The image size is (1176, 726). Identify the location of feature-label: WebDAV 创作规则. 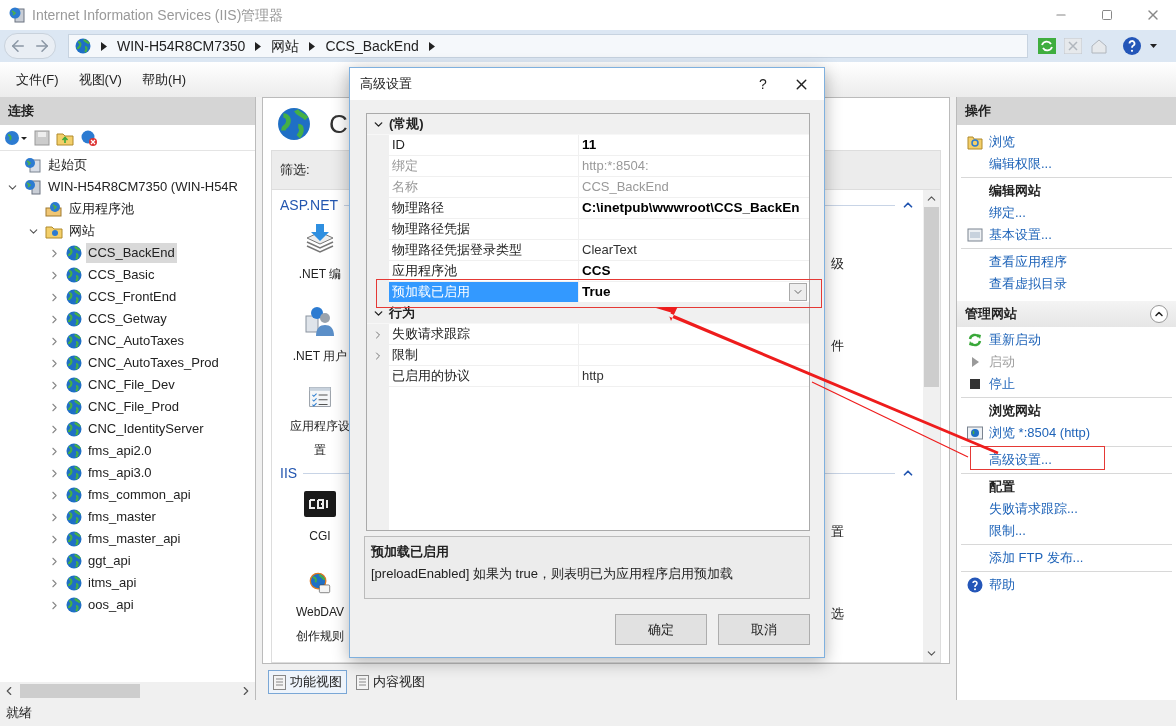
(320, 624).